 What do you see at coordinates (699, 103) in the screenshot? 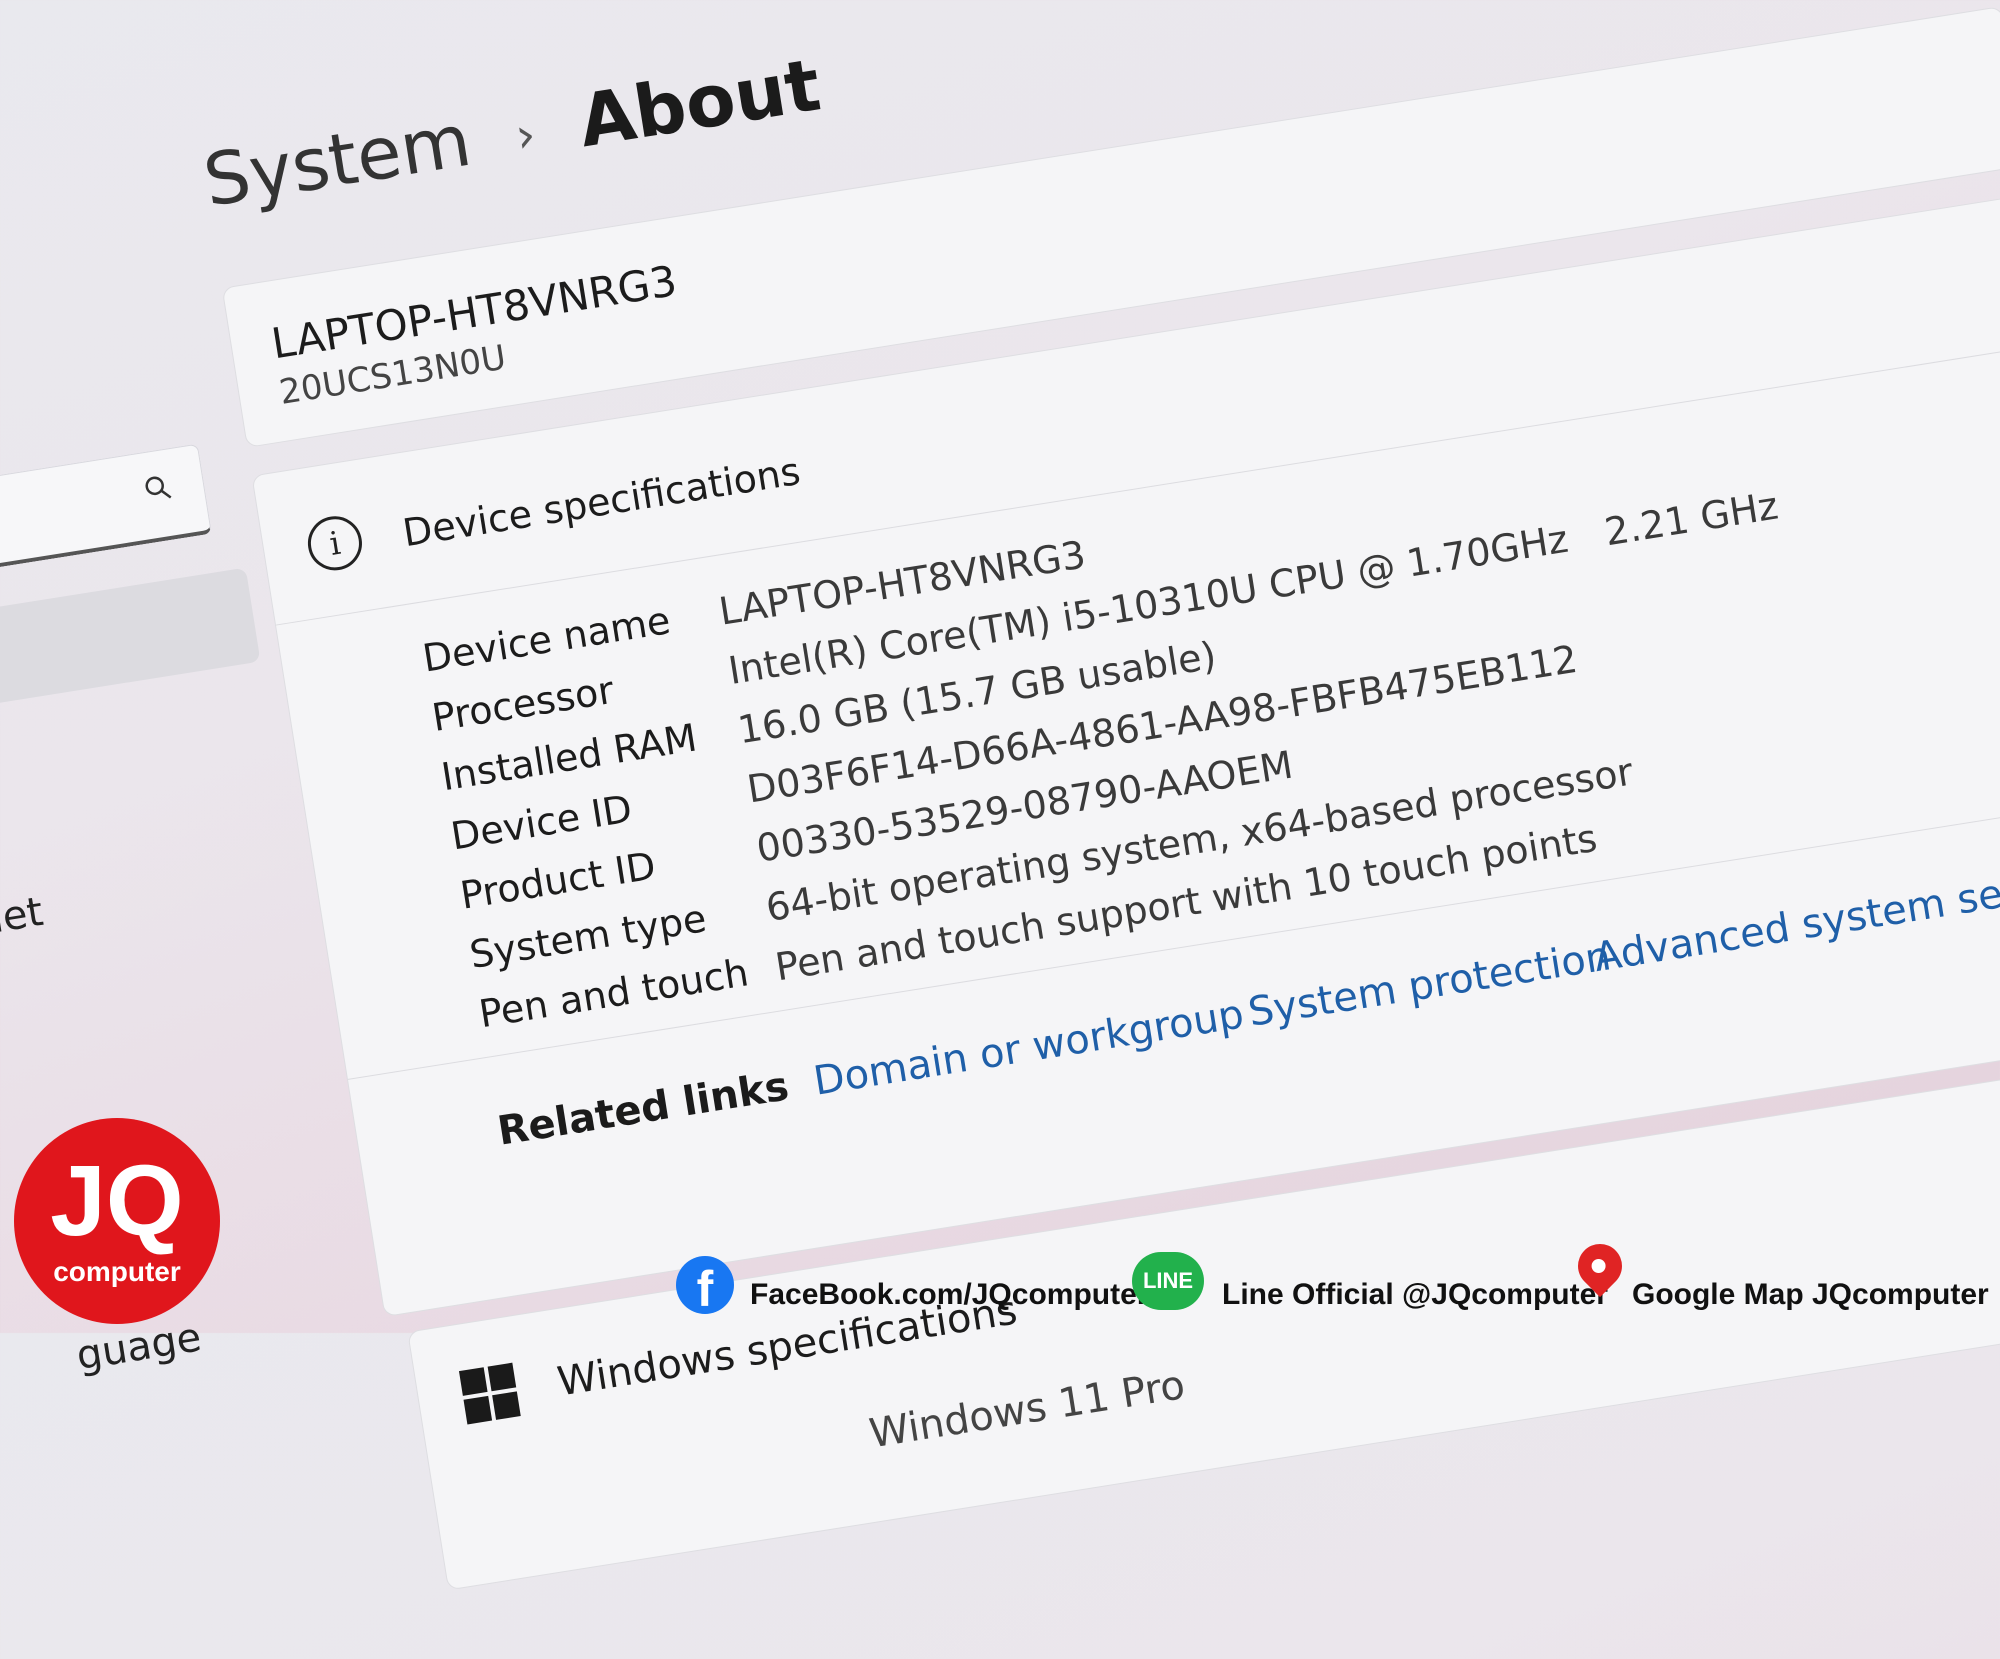
I see `page-title: About` at bounding box center [699, 103].